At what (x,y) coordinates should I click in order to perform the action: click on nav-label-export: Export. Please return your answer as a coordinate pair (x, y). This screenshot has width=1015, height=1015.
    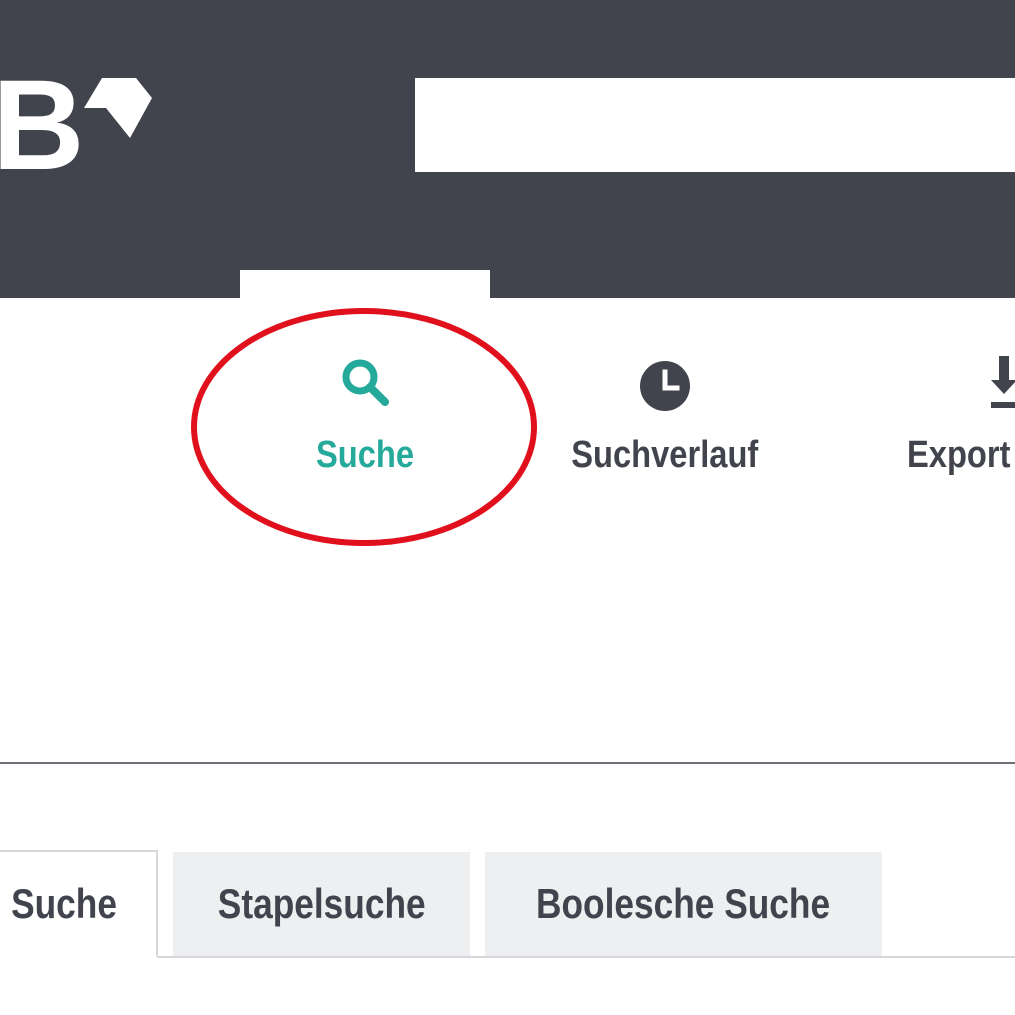
    Looking at the image, I should click on (959, 455).